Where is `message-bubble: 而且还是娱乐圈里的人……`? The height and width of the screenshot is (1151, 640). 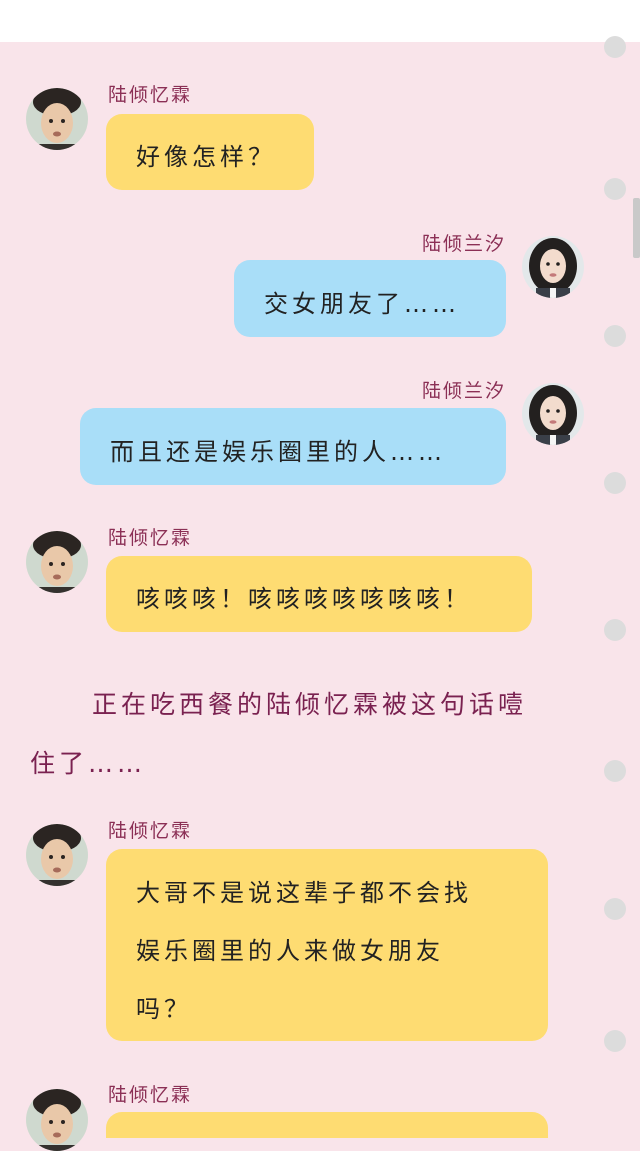 message-bubble: 而且还是娱乐圈里的人…… is located at coordinates (293, 446).